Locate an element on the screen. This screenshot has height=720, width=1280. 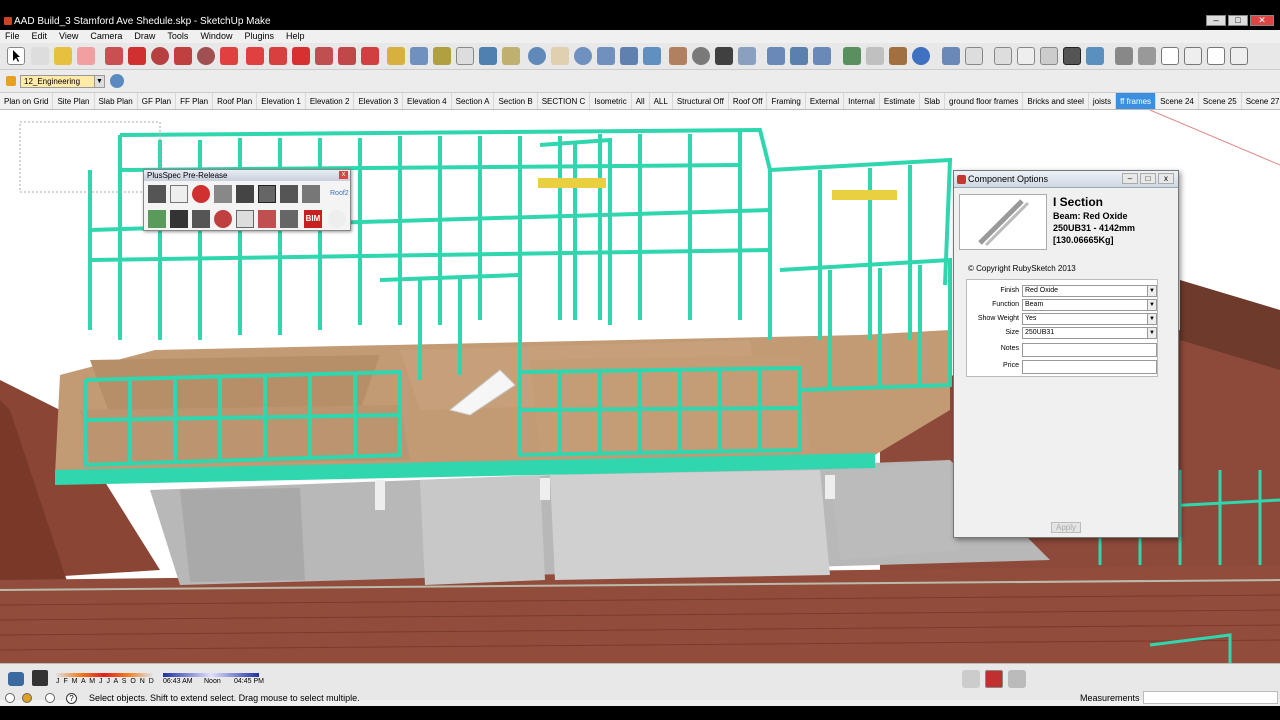
scene-tab: Scene 24 is located at coordinates (1177, 101).